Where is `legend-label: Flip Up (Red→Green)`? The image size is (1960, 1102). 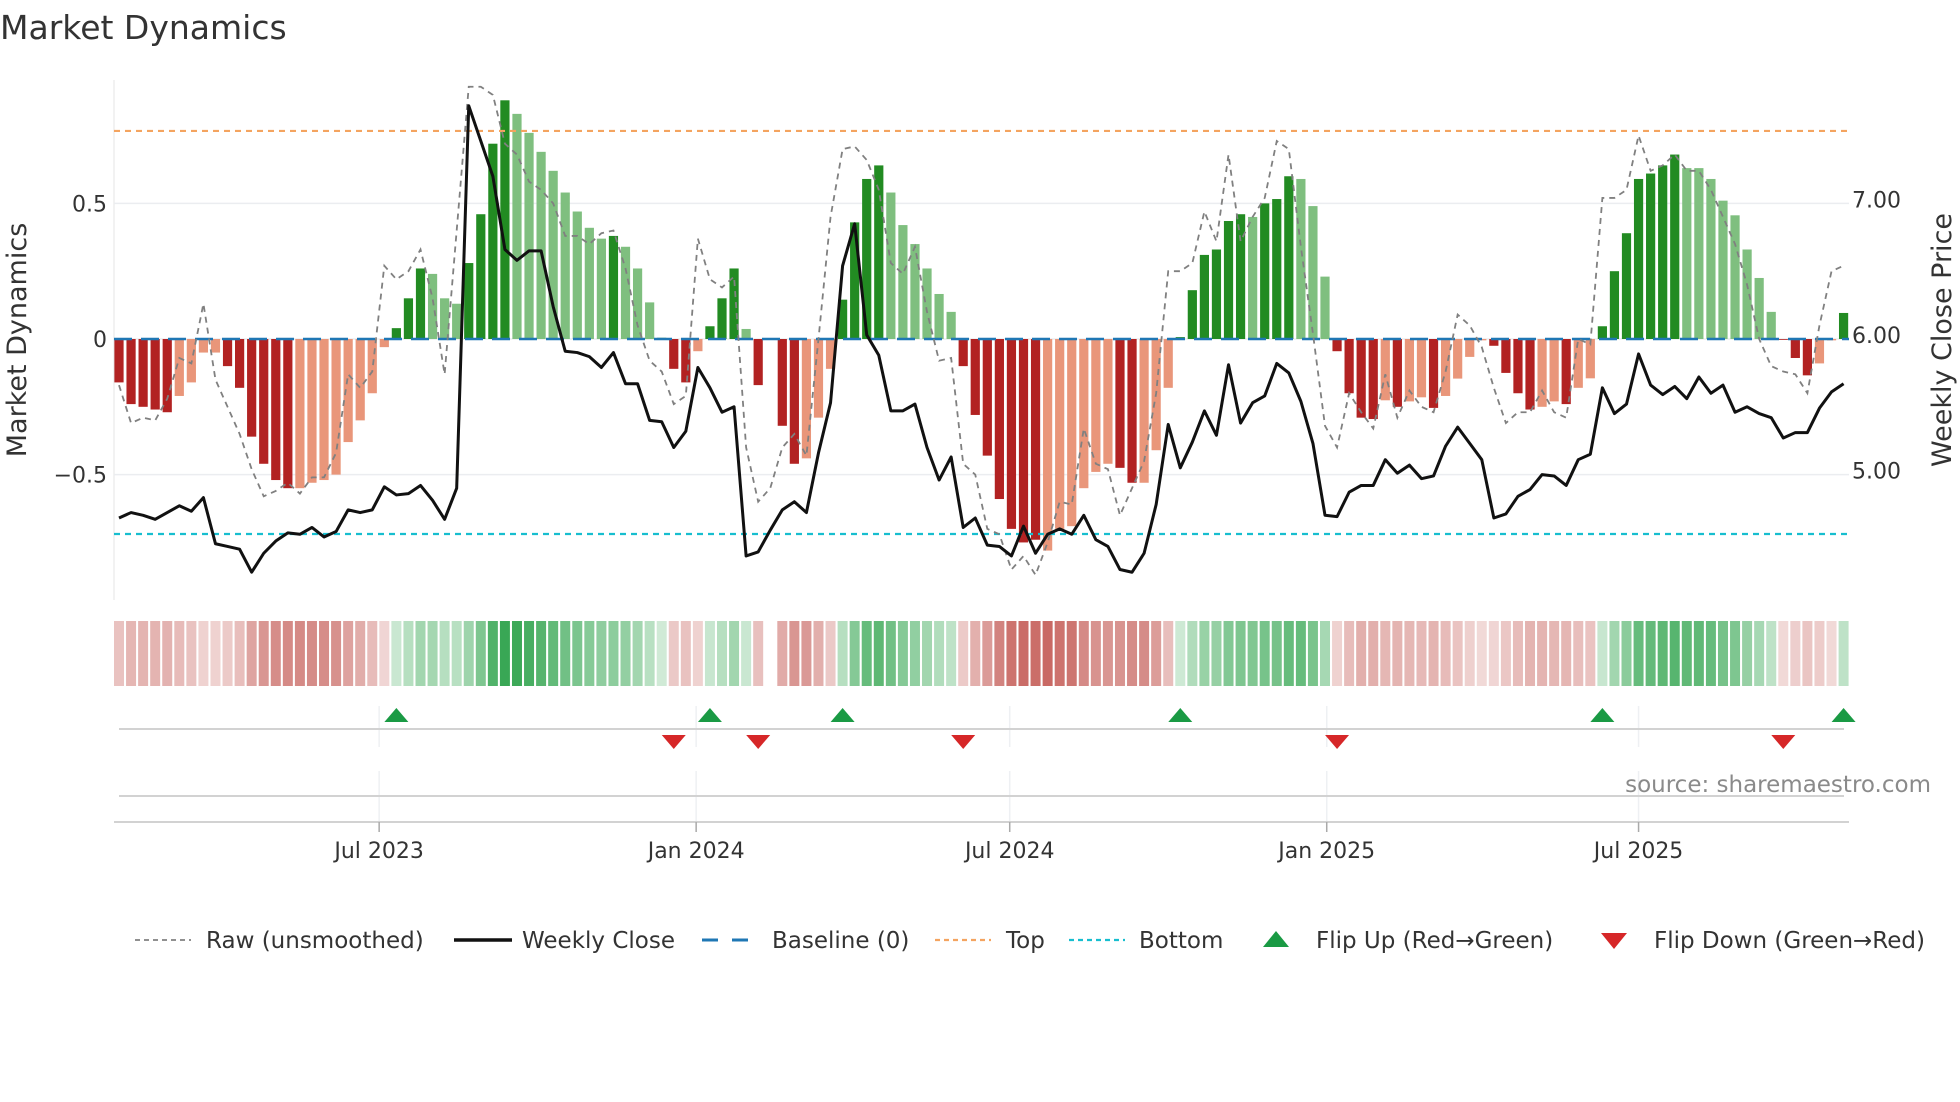 legend-label: Flip Up (Red→Green) is located at coordinates (1434, 941).